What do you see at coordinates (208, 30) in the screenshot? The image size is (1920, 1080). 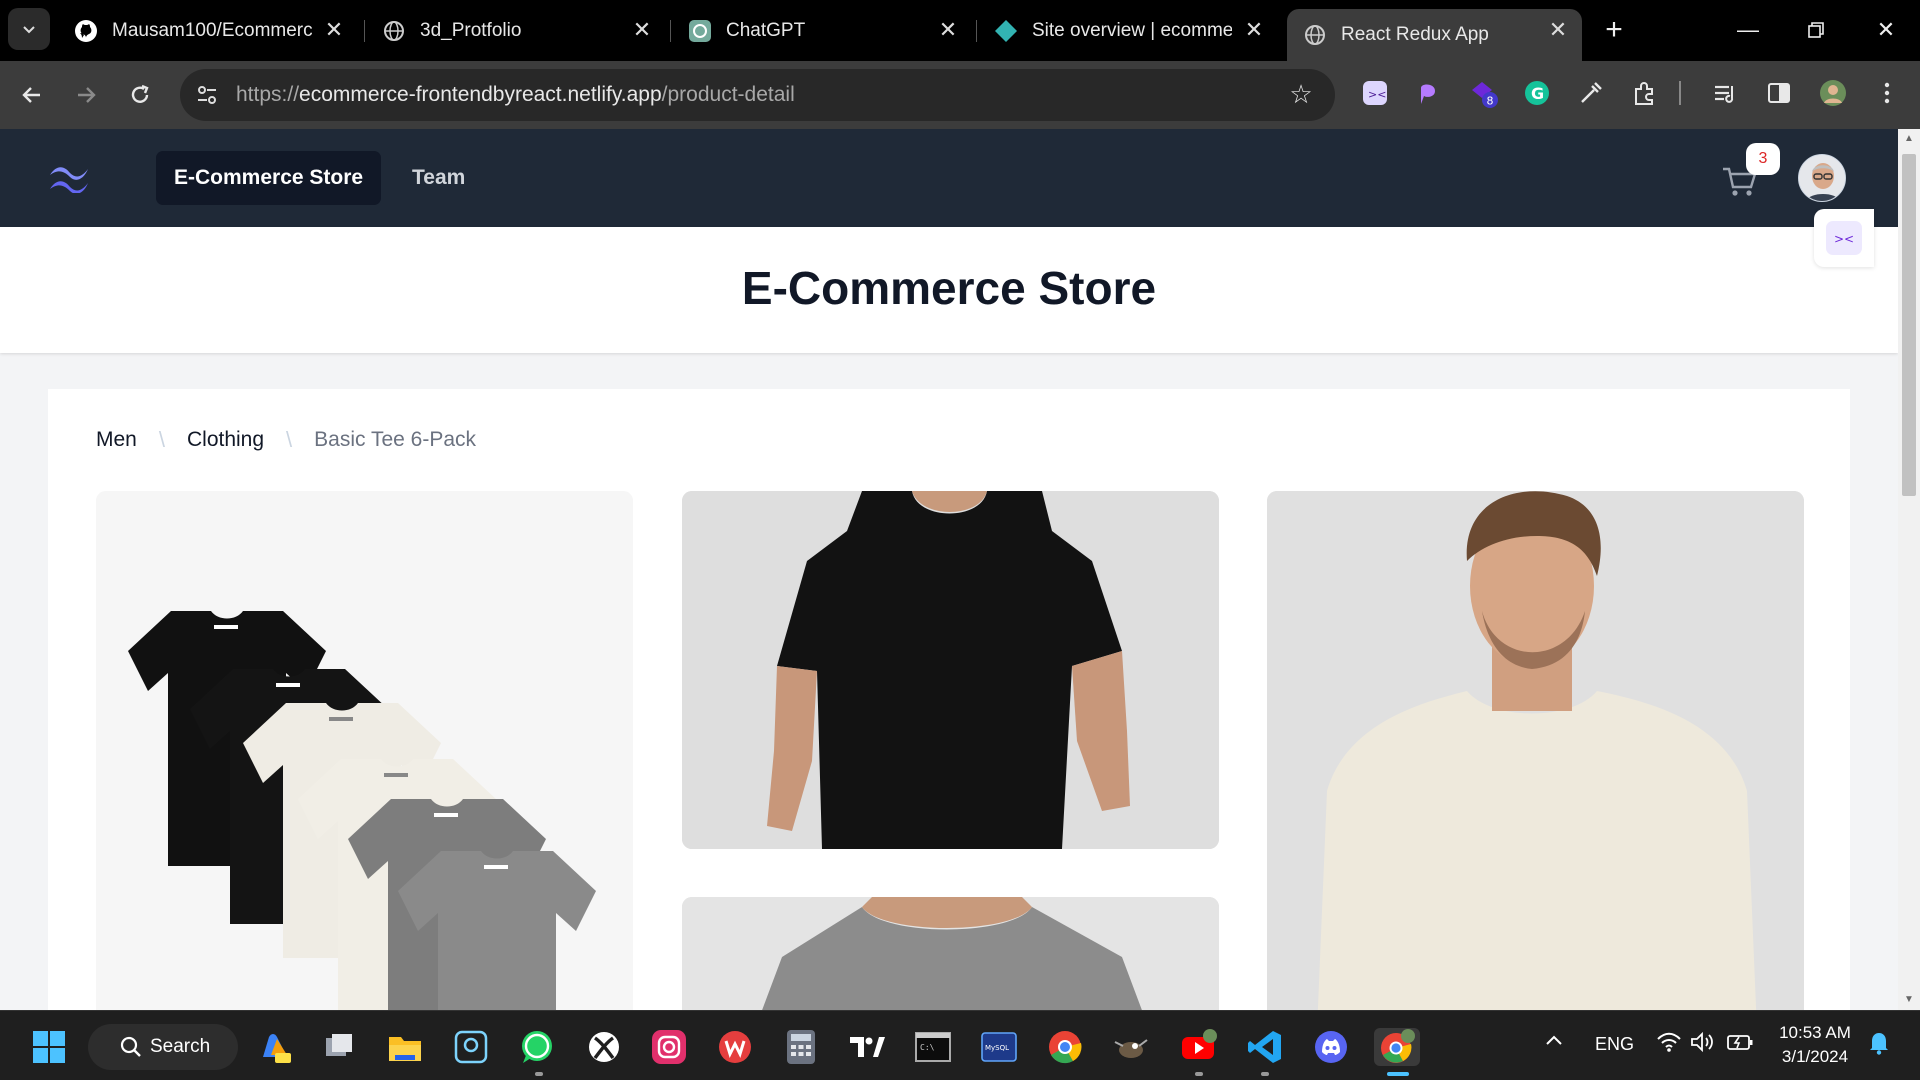 I see `tab-github: Mausam100/Ecommerce ✕` at bounding box center [208, 30].